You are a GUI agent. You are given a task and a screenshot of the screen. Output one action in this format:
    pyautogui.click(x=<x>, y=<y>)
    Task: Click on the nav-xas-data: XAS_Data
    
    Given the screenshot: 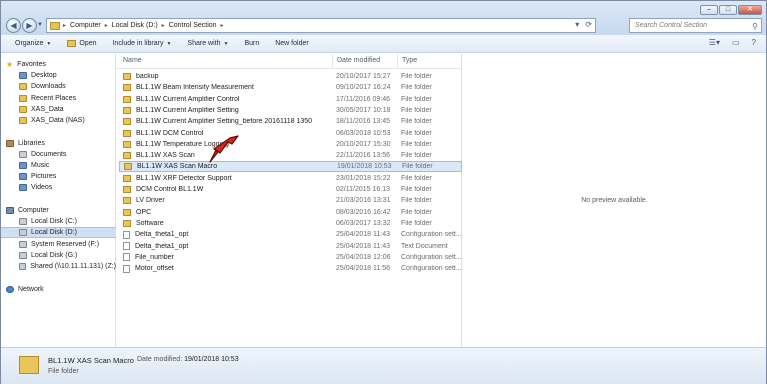 What is the action you would take?
    pyautogui.click(x=58, y=109)
    